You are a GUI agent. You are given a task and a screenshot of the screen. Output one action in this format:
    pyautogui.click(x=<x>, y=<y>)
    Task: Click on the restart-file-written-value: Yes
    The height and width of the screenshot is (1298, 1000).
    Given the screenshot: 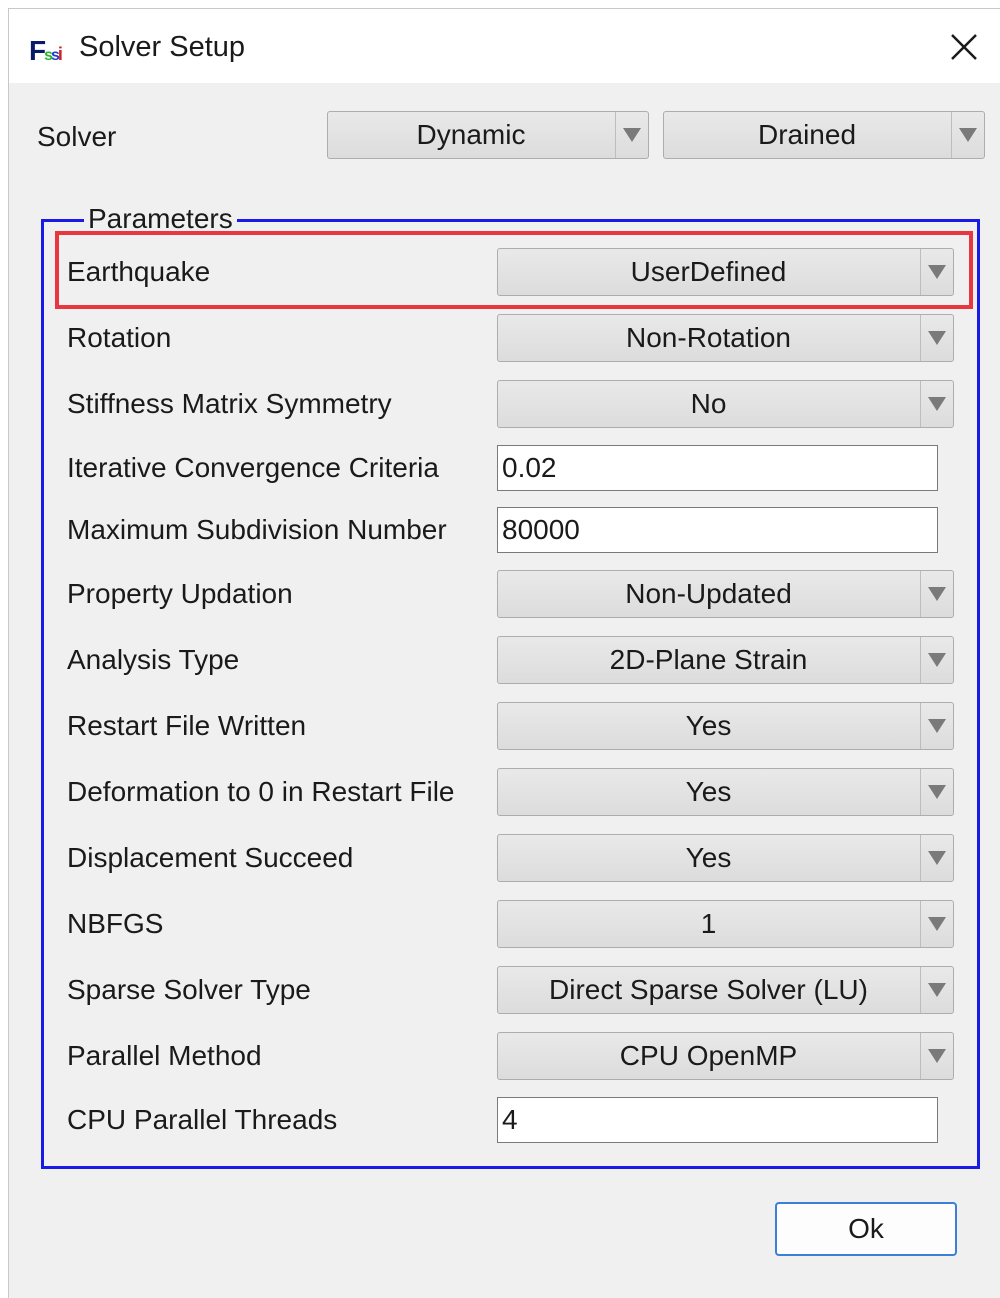 What is the action you would take?
    pyautogui.click(x=708, y=725)
    